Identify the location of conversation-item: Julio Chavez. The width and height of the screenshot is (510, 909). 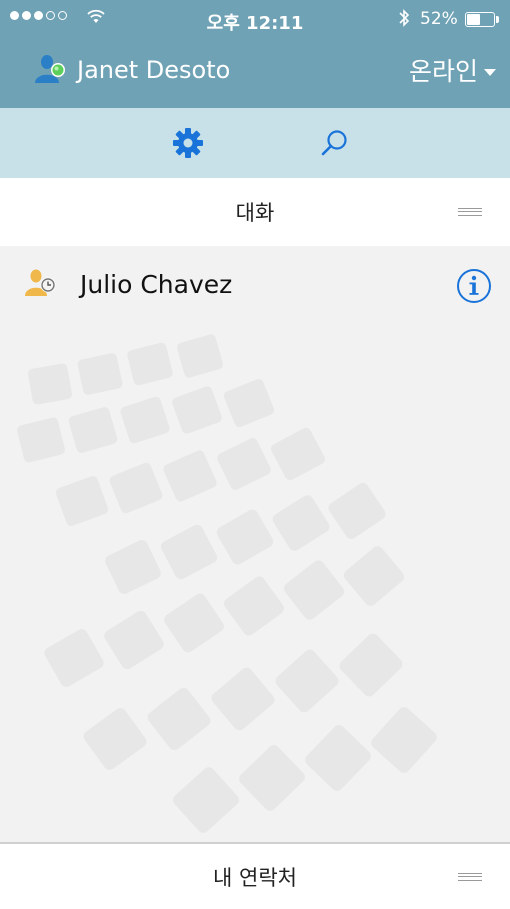
(255, 286).